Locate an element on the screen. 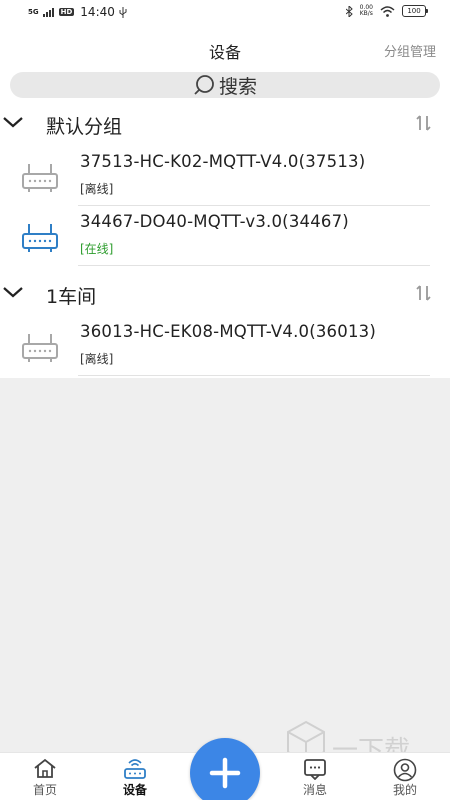  group-name: 默认分组 is located at coordinates (84, 127).